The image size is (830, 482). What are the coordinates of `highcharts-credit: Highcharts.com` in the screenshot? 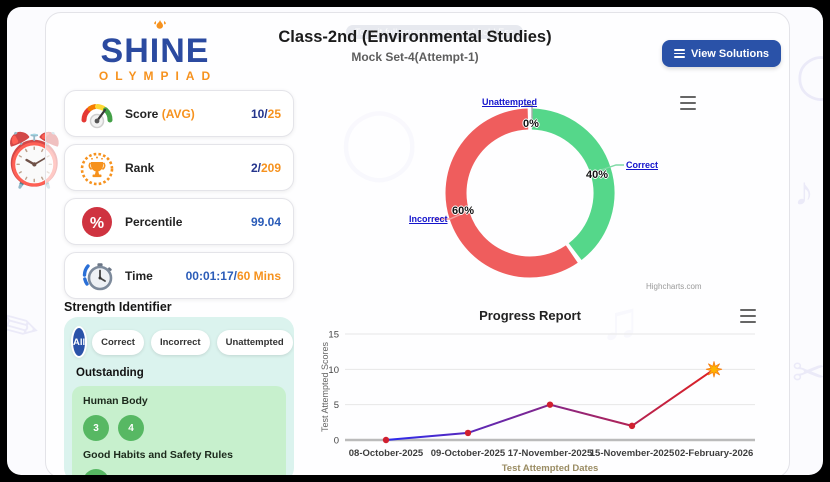 It's located at (674, 286).